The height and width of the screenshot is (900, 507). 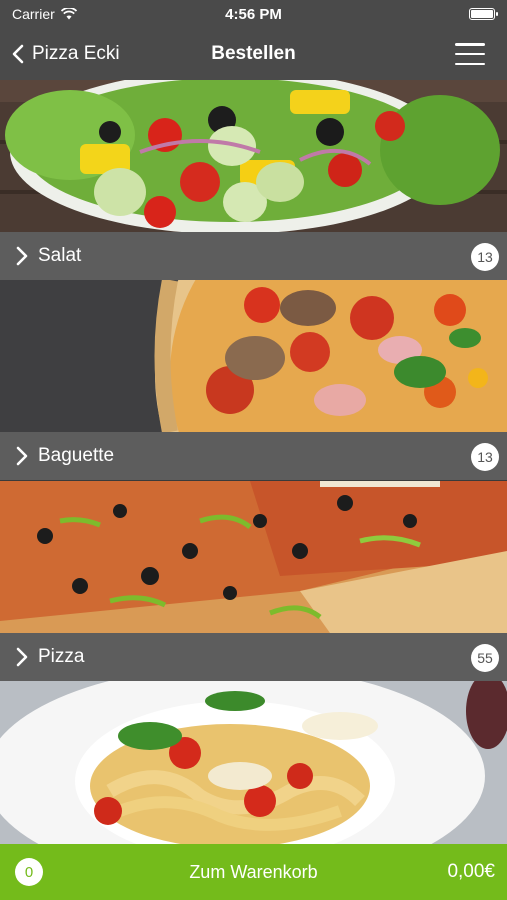 What do you see at coordinates (76, 455) in the screenshot?
I see `category-label: Baguette` at bounding box center [76, 455].